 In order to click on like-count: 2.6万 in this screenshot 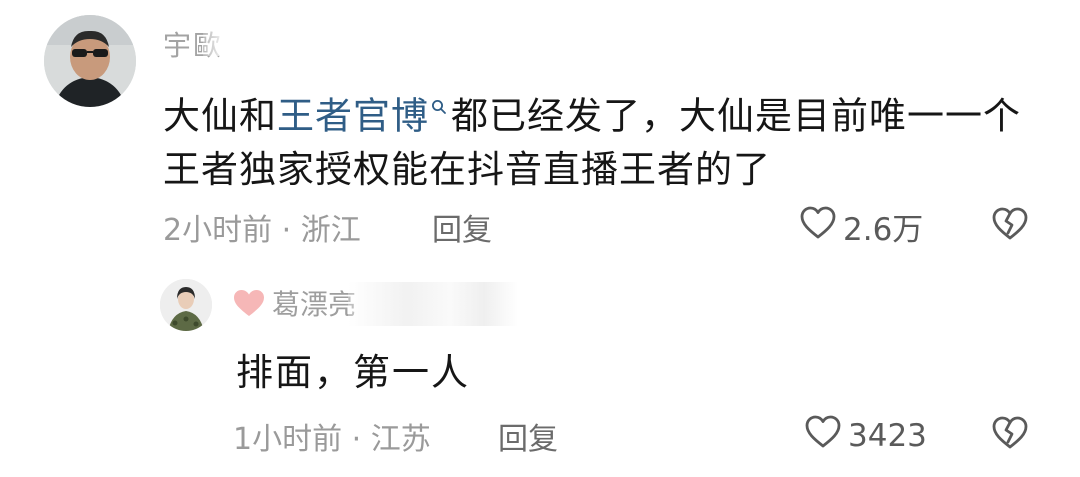, I will do `click(883, 230)`.